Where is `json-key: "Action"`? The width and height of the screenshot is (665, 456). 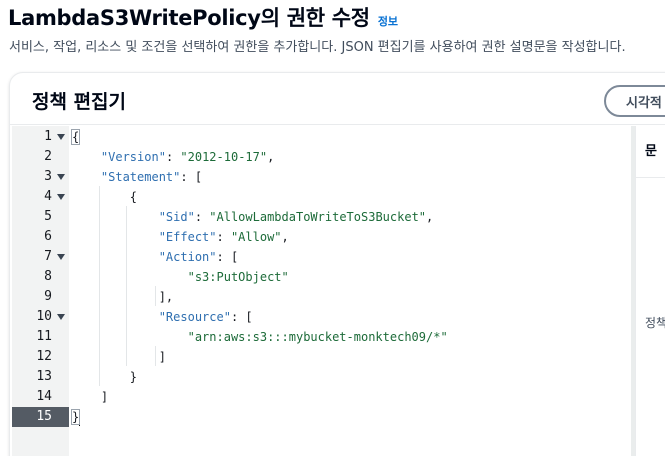 json-key: "Action" is located at coordinates (187, 257).